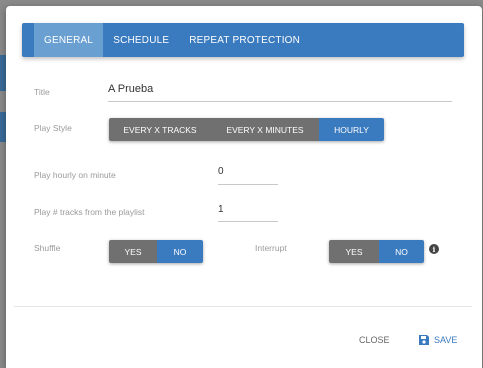 Image resolution: width=483 pixels, height=368 pixels. What do you see at coordinates (53, 128) in the screenshot?
I see `play-style-label: Play Style` at bounding box center [53, 128].